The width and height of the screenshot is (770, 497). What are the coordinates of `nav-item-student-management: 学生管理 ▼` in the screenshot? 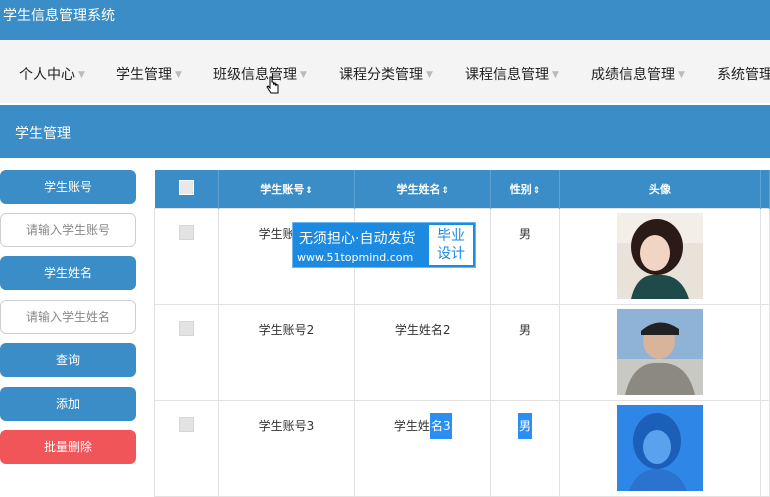 It's located at (149, 74).